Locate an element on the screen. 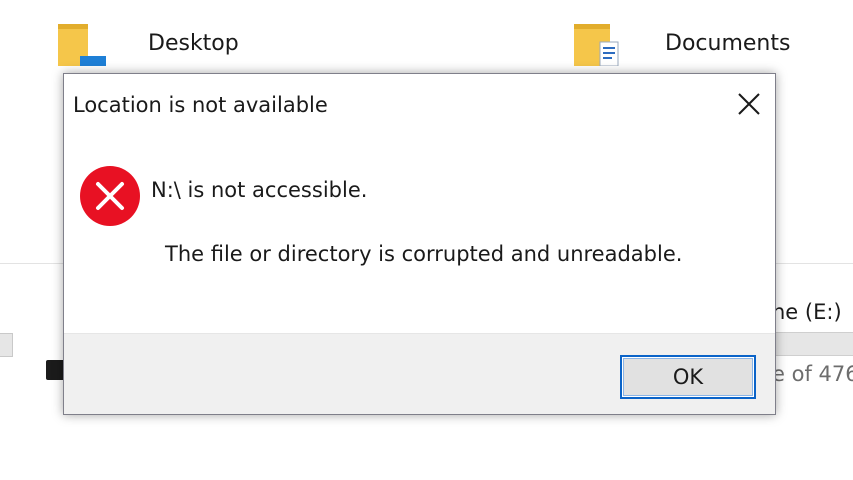  folder-tile-documents: Documents is located at coordinates (706, 36).